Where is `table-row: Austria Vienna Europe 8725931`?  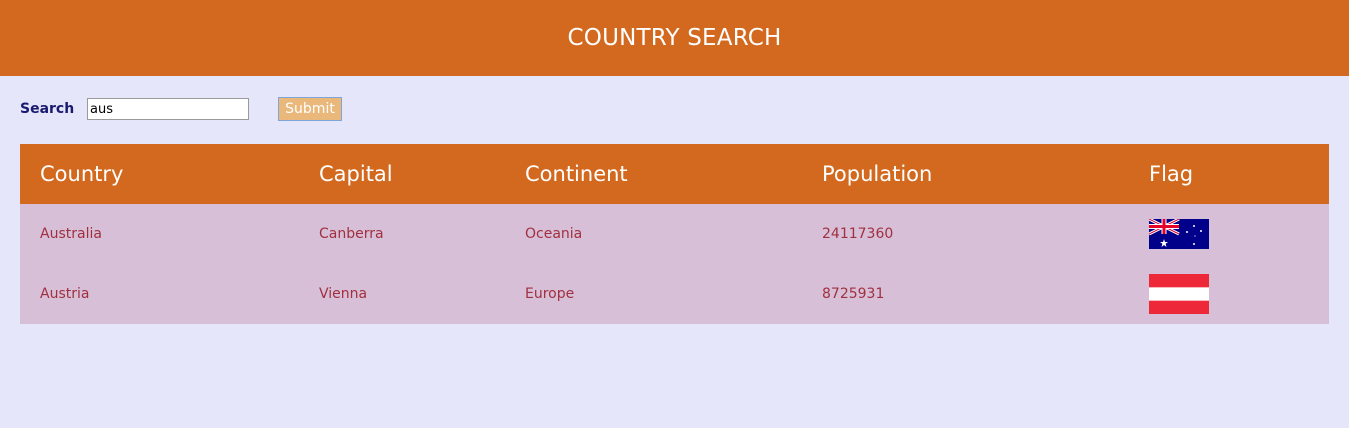 table-row: Austria Vienna Europe 8725931 is located at coordinates (674, 294).